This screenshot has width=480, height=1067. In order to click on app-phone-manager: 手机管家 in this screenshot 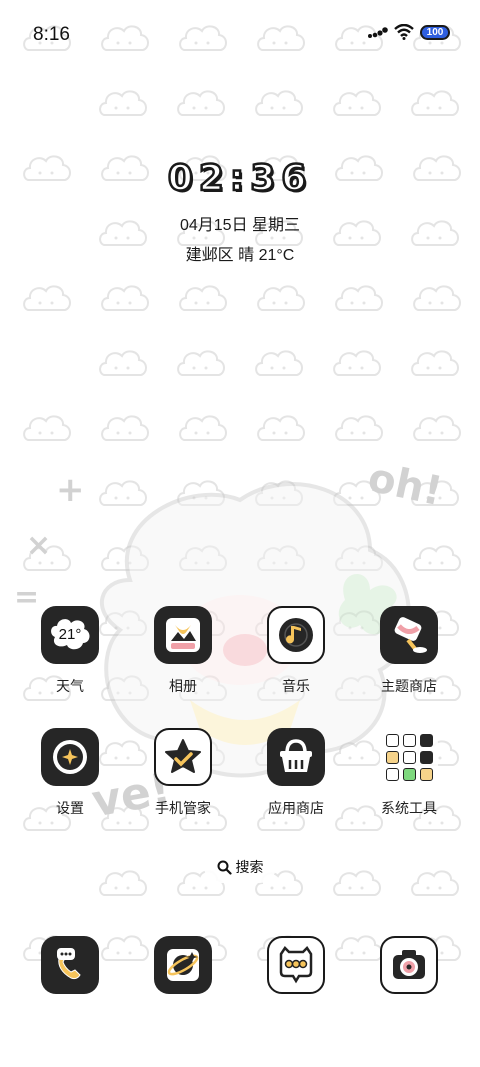, I will do `click(183, 773)`.